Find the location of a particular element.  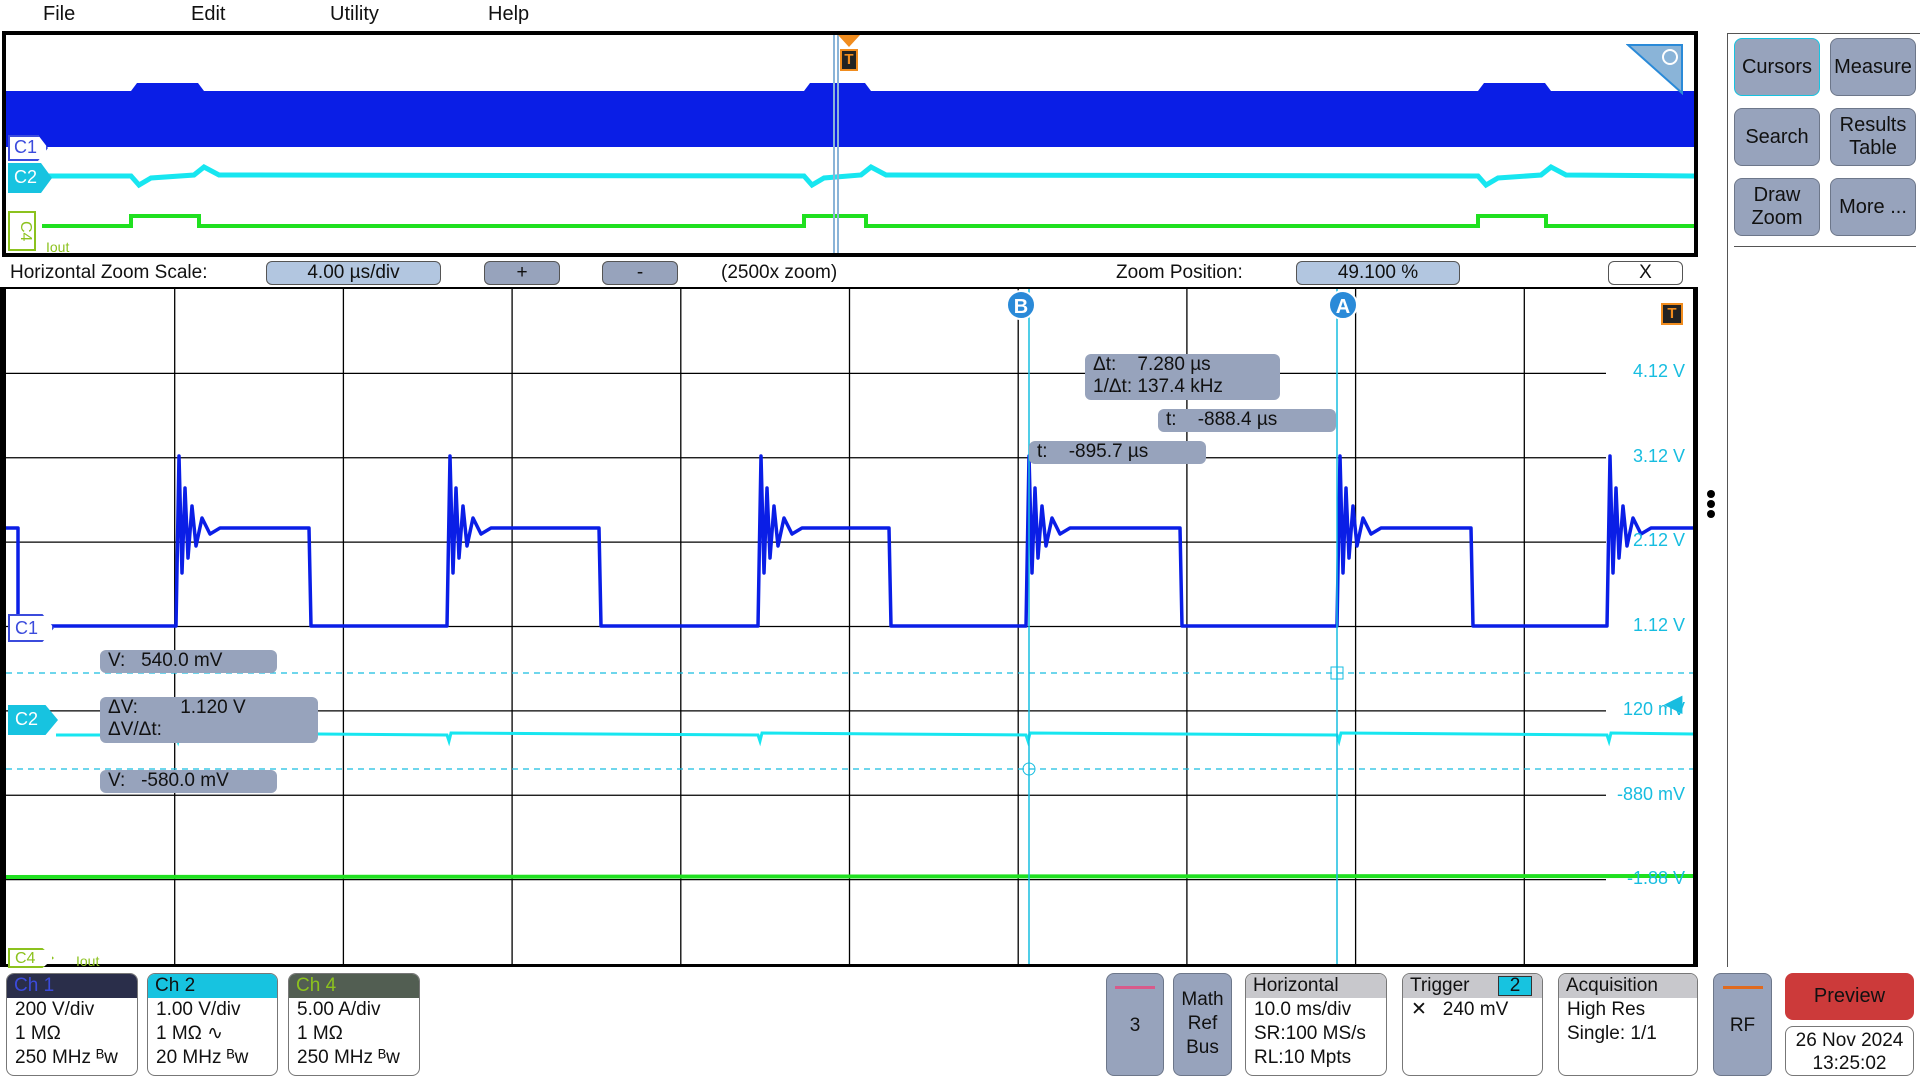

overview-trigger-marker: T is located at coordinates (849, 55).